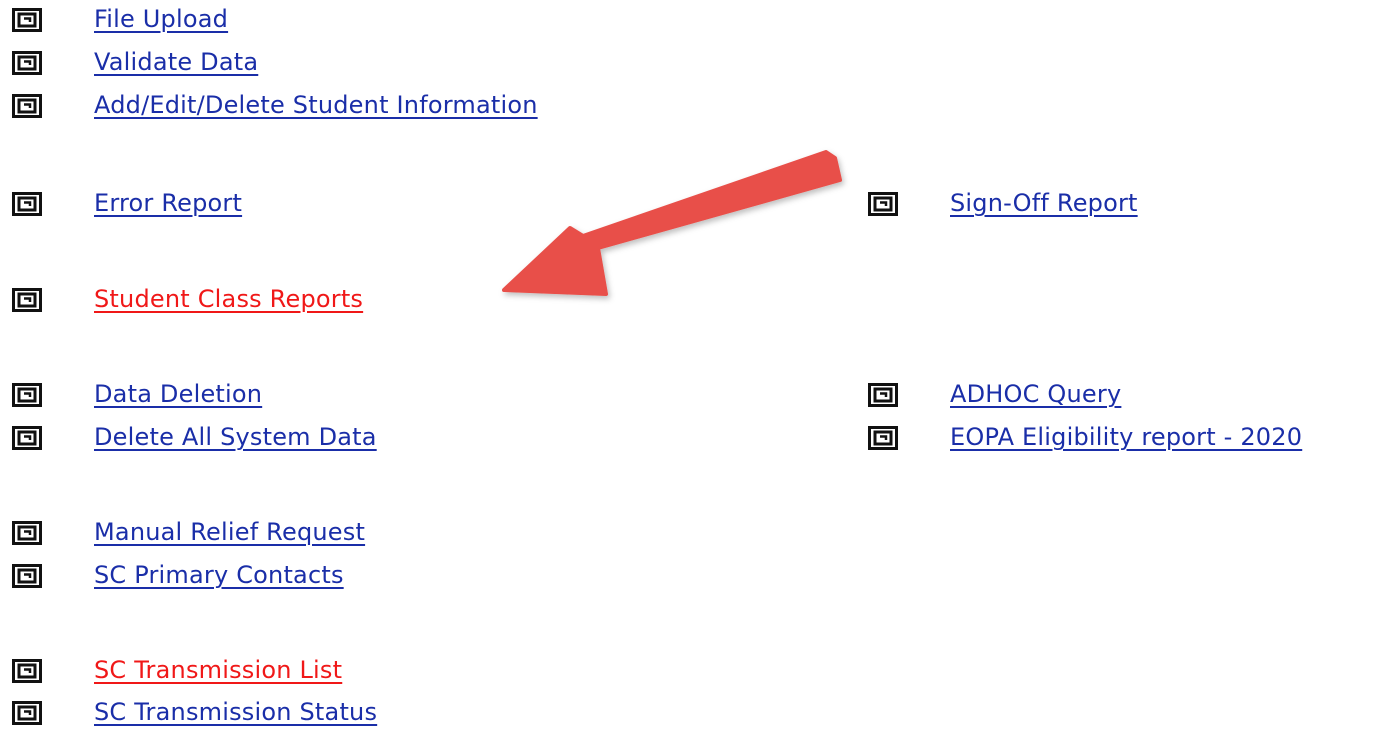 This screenshot has width=1396, height=733. I want to click on validate-data-link: Validate Data, so click(176, 62).